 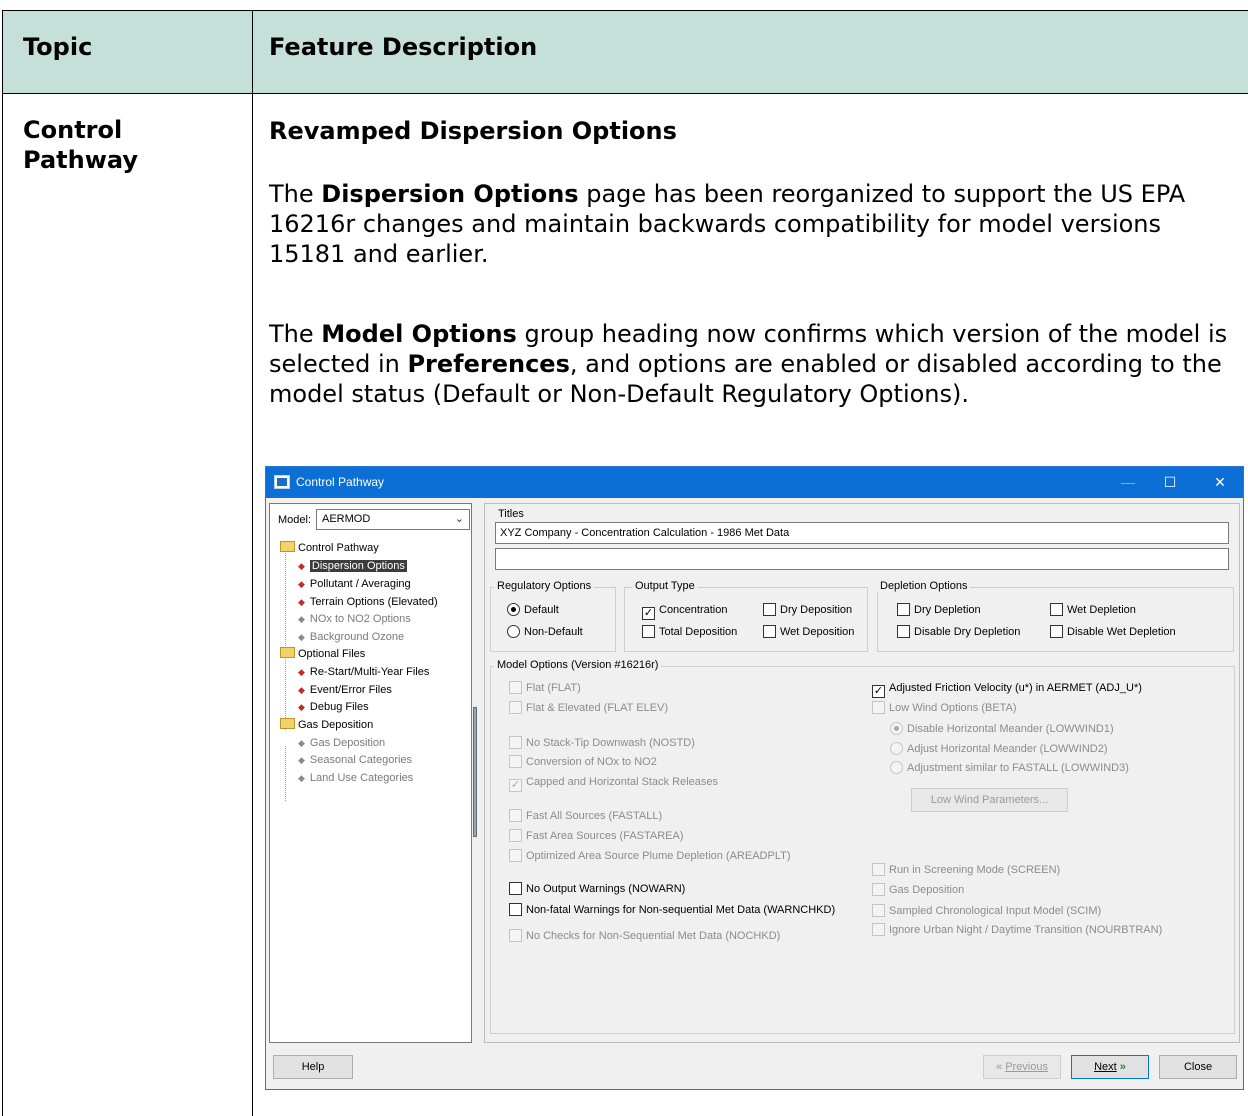 I want to click on lowwind2-radio: Adjust Horizontal Meander (LOWWIND2), so click(x=999, y=749).